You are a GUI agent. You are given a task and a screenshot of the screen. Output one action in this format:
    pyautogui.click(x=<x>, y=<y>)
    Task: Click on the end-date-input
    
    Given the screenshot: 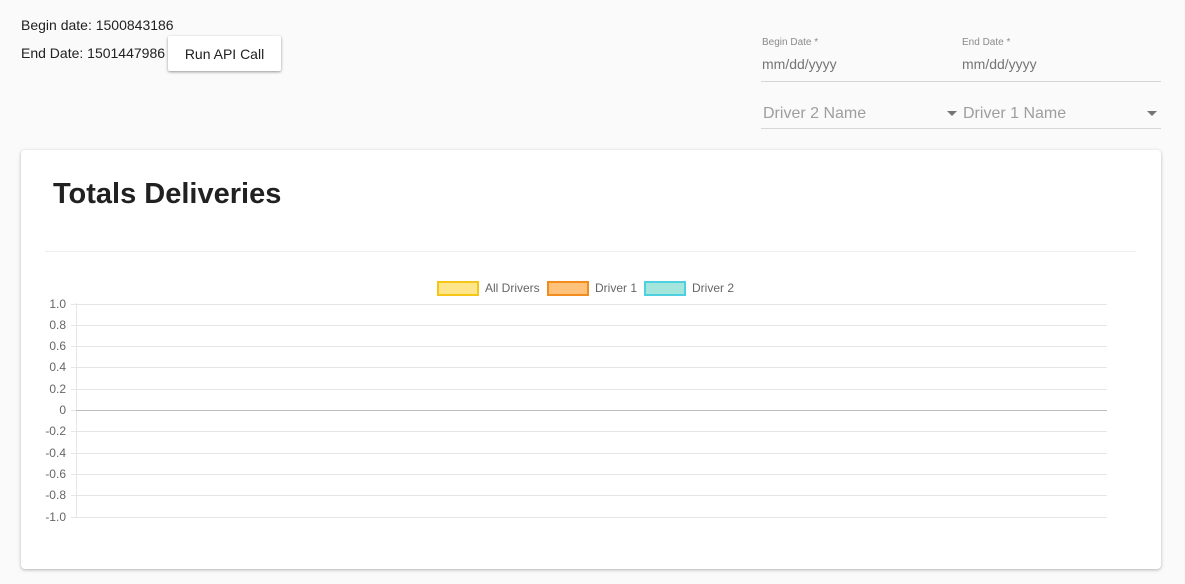 What is the action you would take?
    pyautogui.click(x=1057, y=64)
    